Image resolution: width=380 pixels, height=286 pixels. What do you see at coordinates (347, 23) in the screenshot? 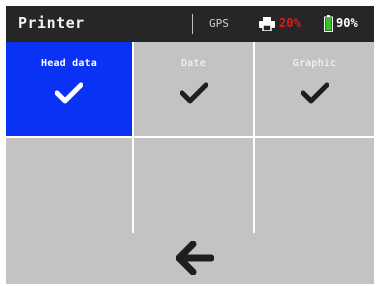
I see `battery-level: 90%` at bounding box center [347, 23].